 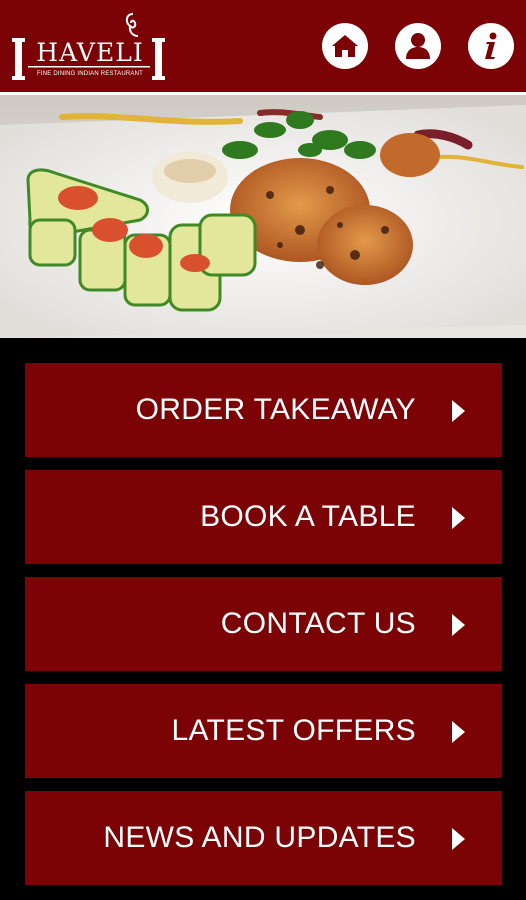 I want to click on home-button, so click(x=345, y=46).